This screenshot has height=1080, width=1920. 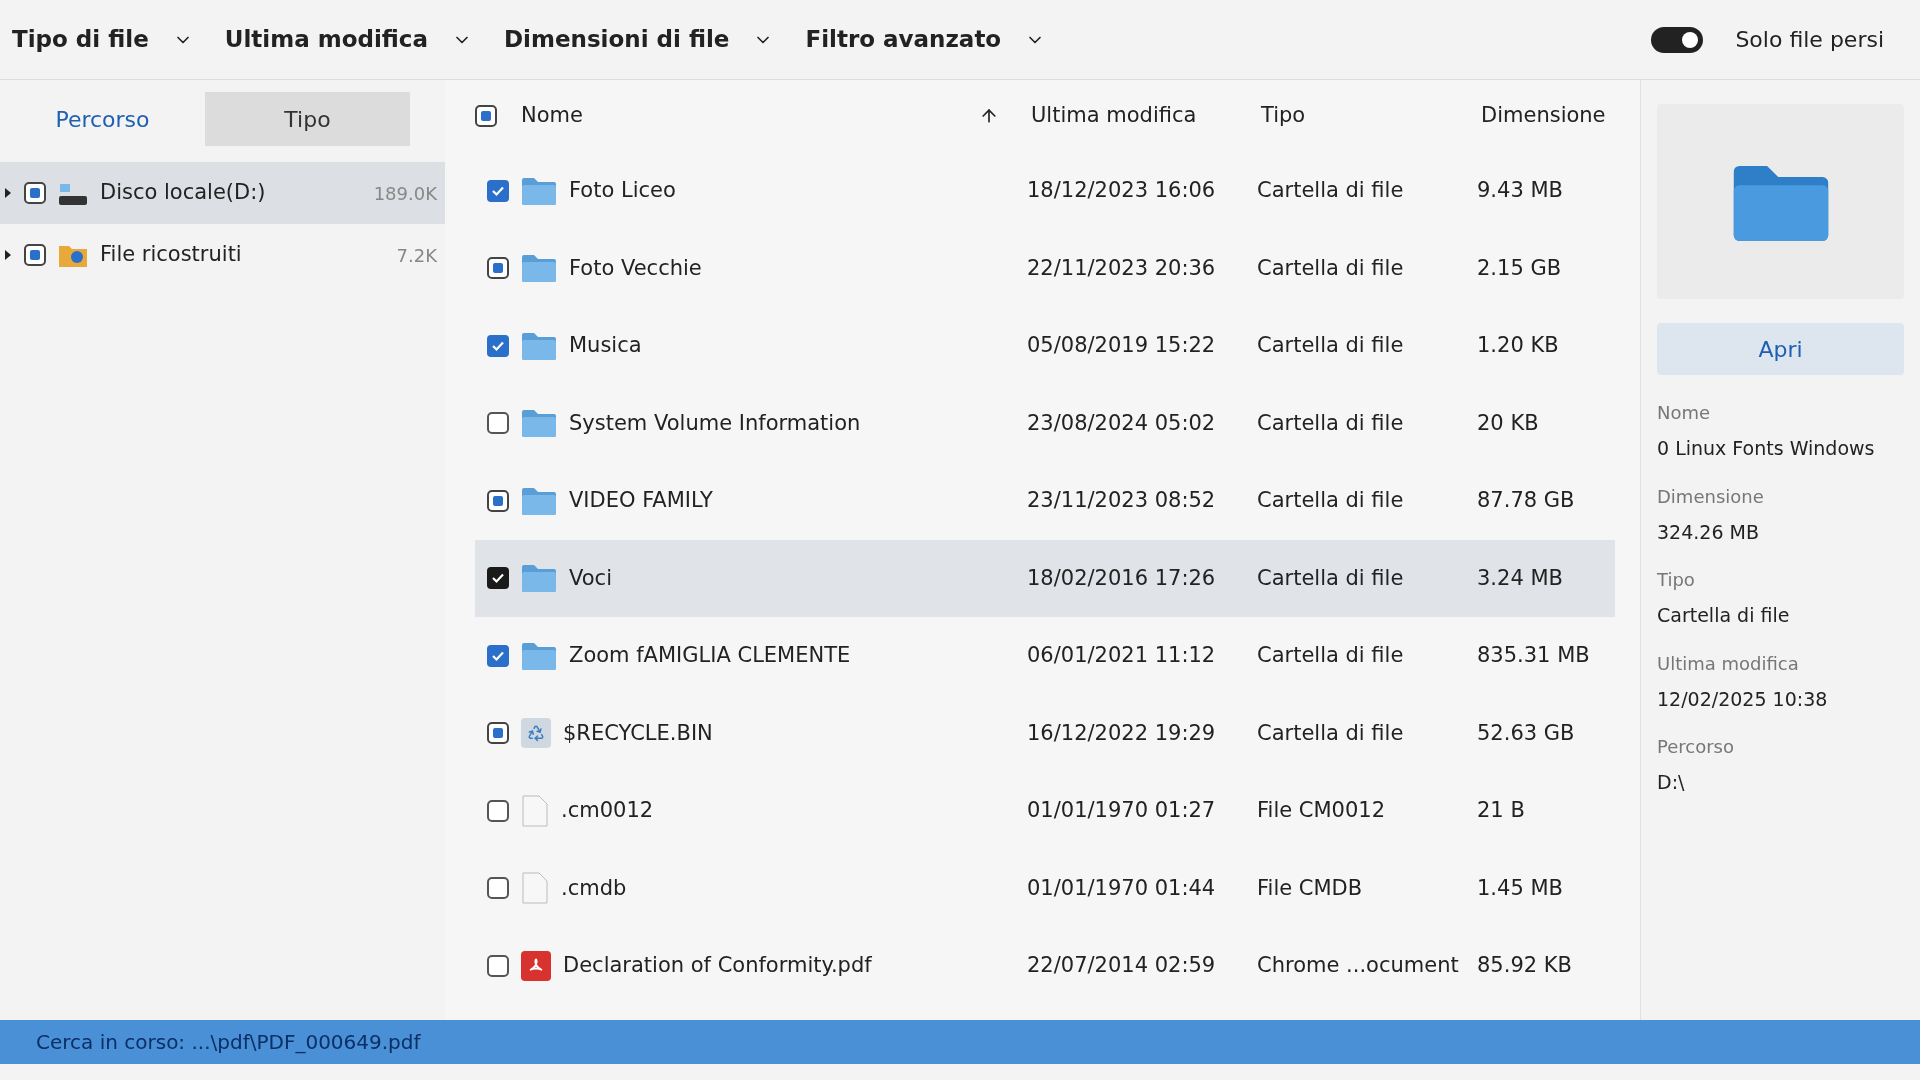 I want to click on table-cell-text: 2.15 GB, so click(x=1519, y=268).